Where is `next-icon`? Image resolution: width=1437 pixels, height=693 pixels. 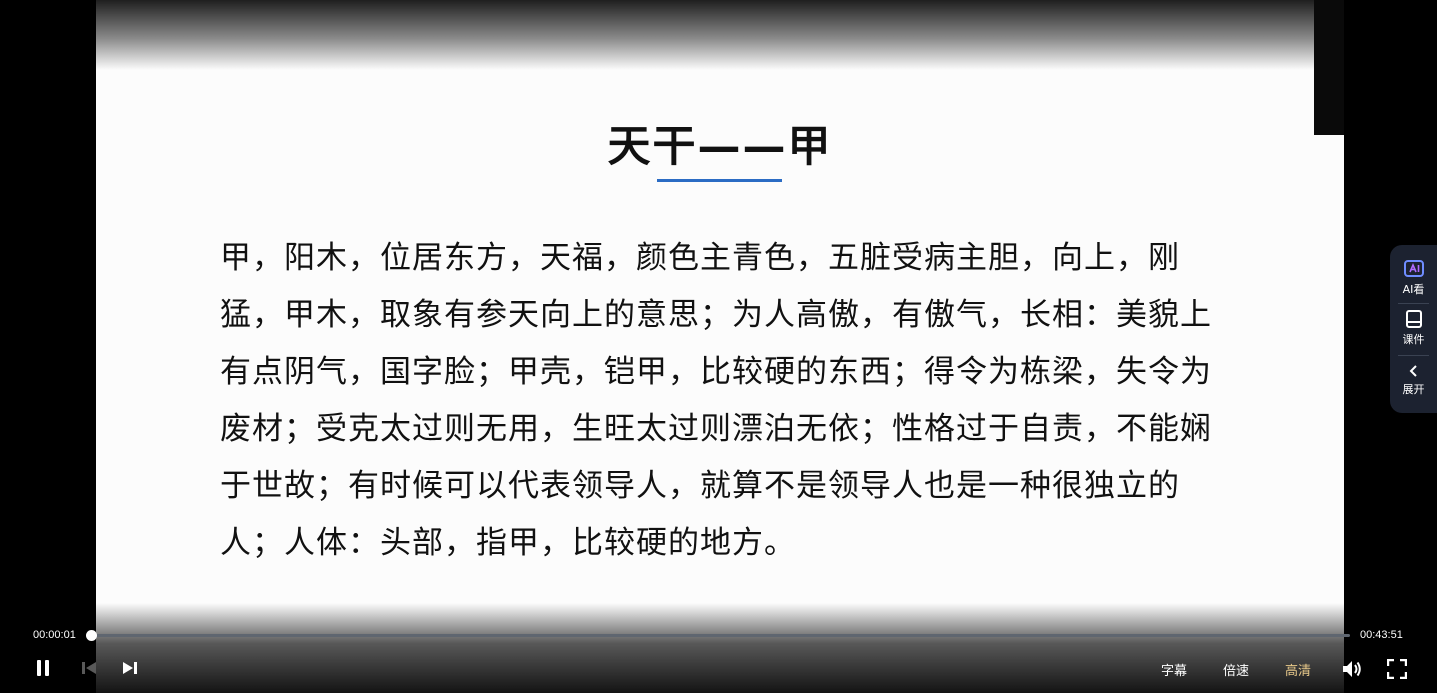
next-icon is located at coordinates (130, 668).